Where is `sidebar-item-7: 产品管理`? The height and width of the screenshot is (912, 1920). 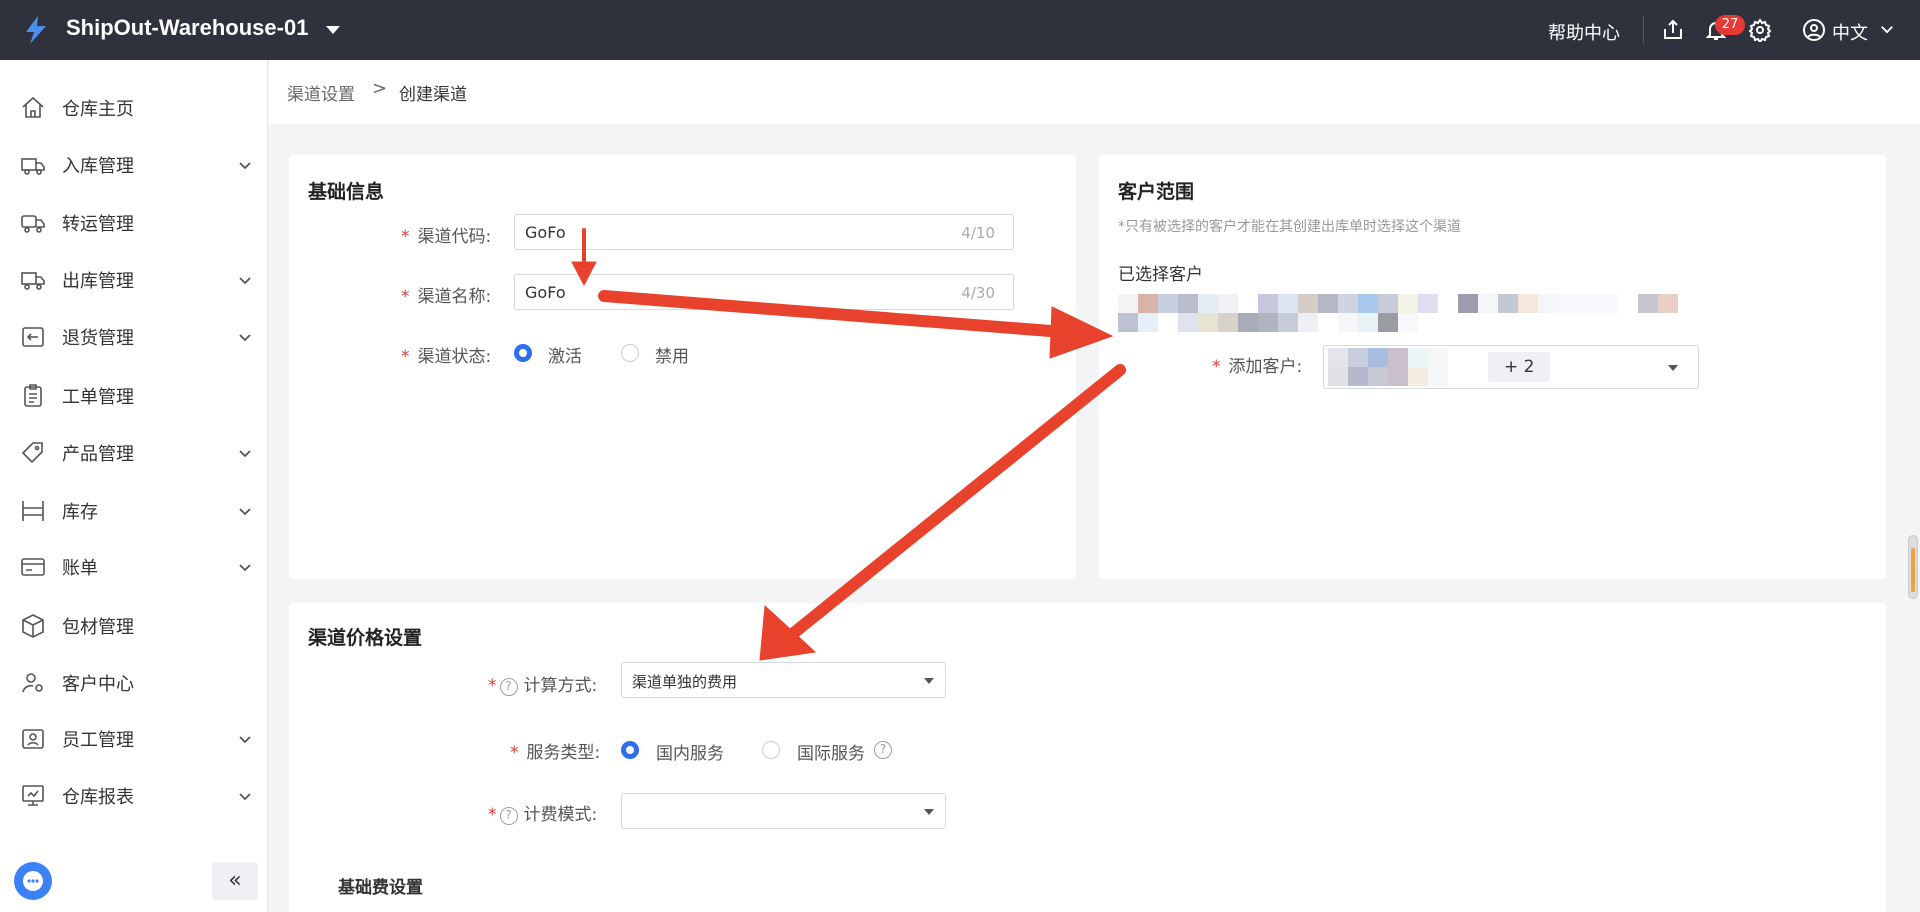 sidebar-item-7: 产品管理 is located at coordinates (134, 453).